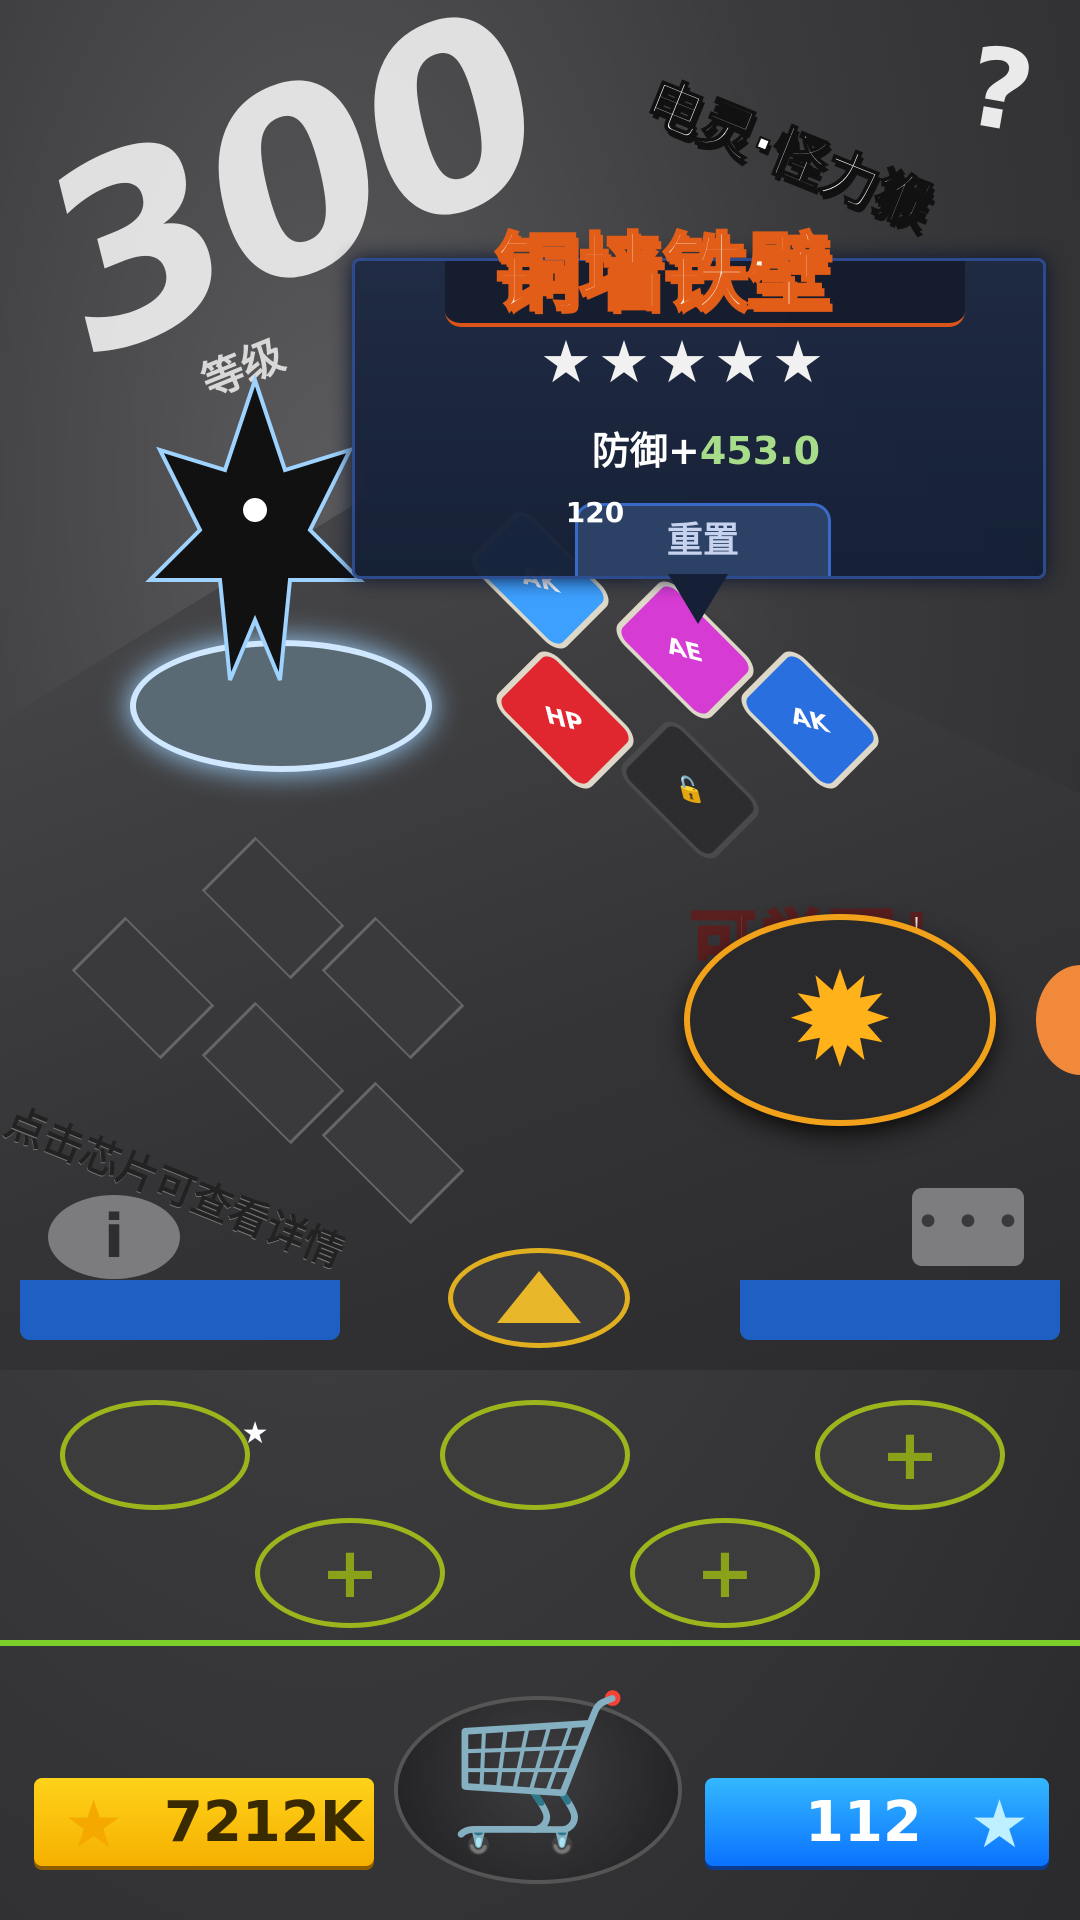 This screenshot has height=1920, width=1080. I want to click on arrow-up-icon, so click(539, 1297).